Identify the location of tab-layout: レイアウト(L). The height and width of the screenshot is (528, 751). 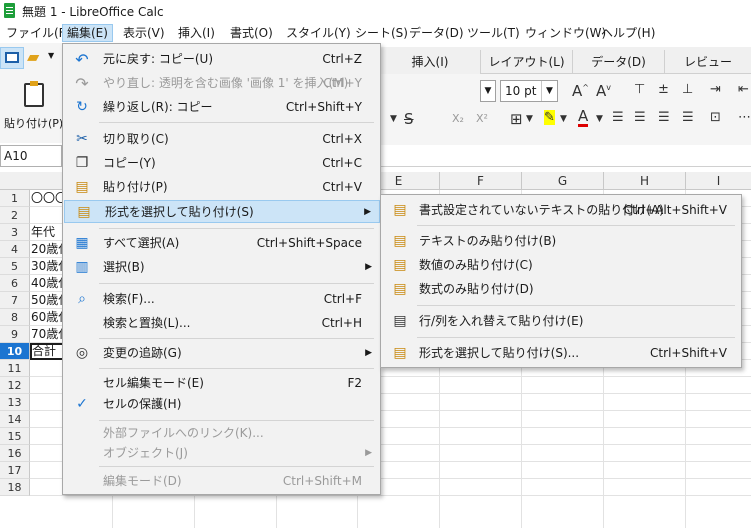
(526, 62).